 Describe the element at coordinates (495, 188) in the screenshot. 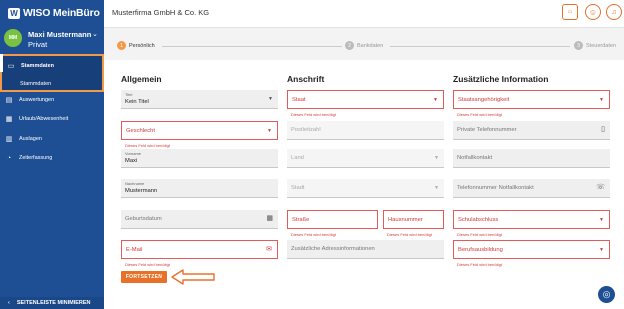

I see `field-placeholder: Telefonnummer Notfallkontakt` at that location.